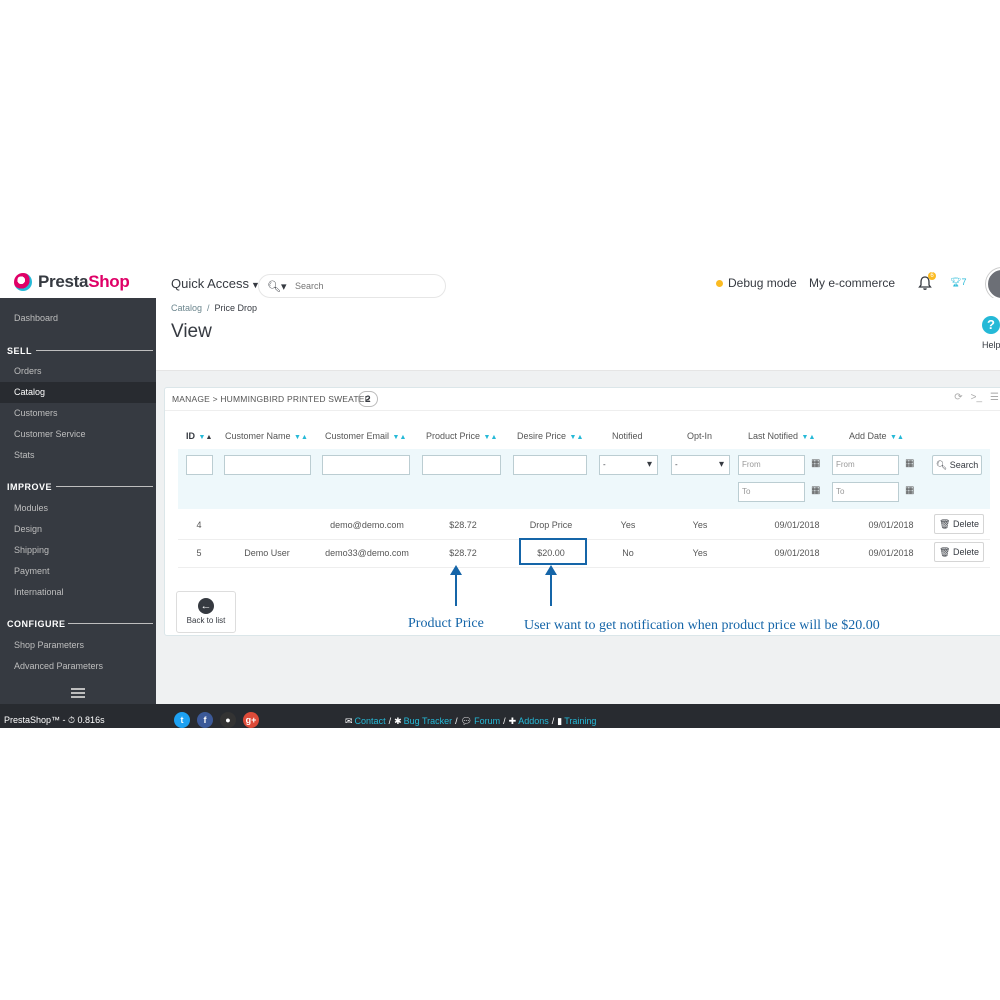  I want to click on sidebar-item-shipping: Shipping, so click(78, 550).